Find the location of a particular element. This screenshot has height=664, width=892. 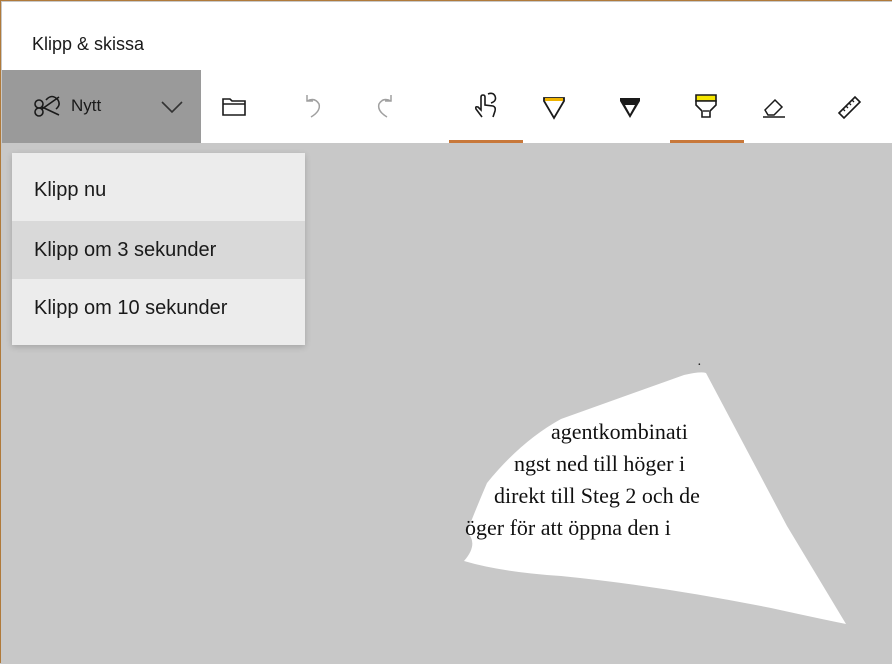

ballpoint-pen-button is located at coordinates (554, 106).